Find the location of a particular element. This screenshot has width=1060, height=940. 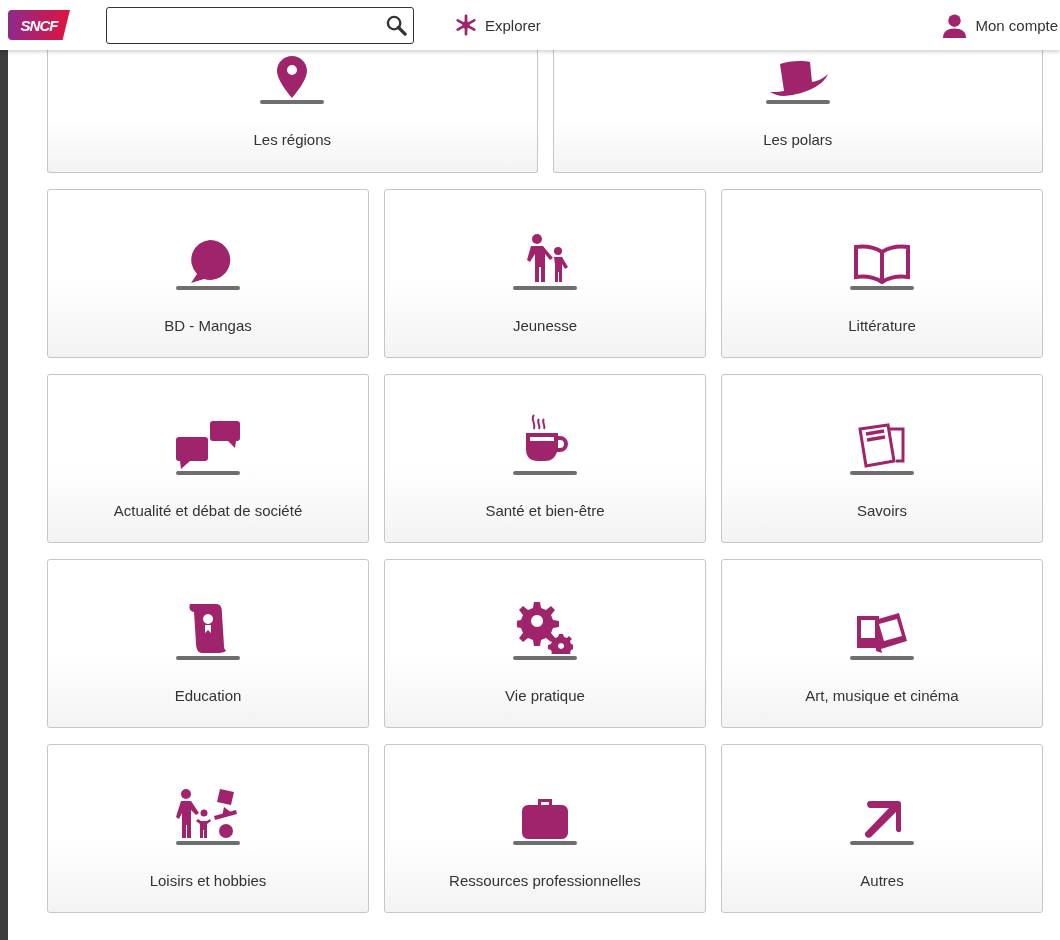

category-card: Actualité et débat de société is located at coordinates (208, 458).